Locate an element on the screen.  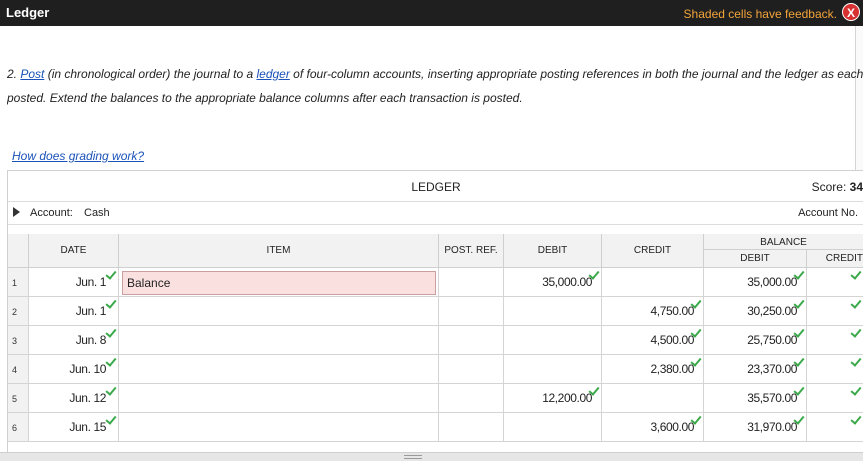
account-bar: Account: Cash Account No. is located at coordinates (435, 213).